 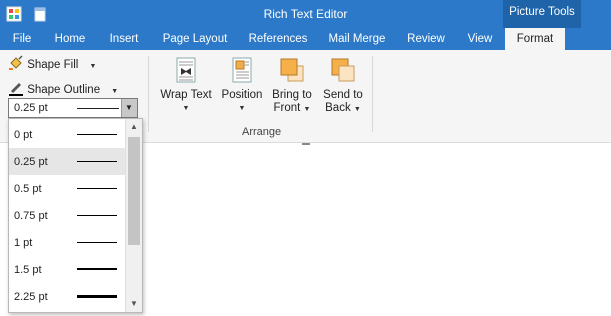 What do you see at coordinates (31, 108) in the screenshot?
I see `outline-weight-value: 0.25 pt` at bounding box center [31, 108].